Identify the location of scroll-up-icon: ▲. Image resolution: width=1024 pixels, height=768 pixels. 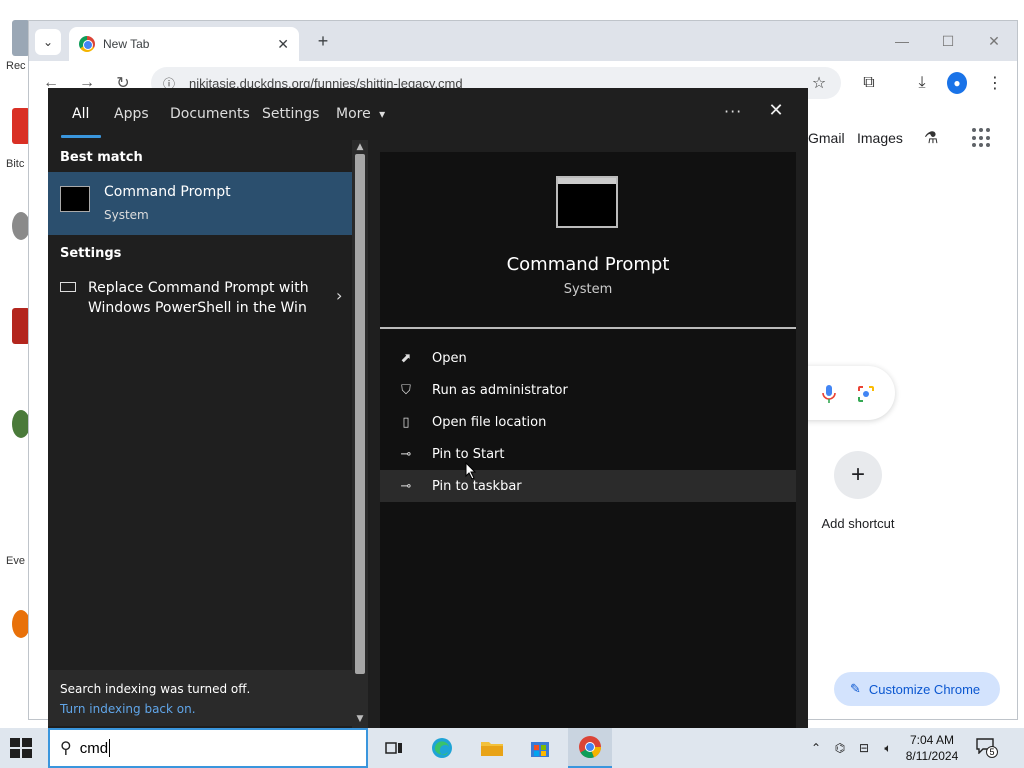
(360, 147).